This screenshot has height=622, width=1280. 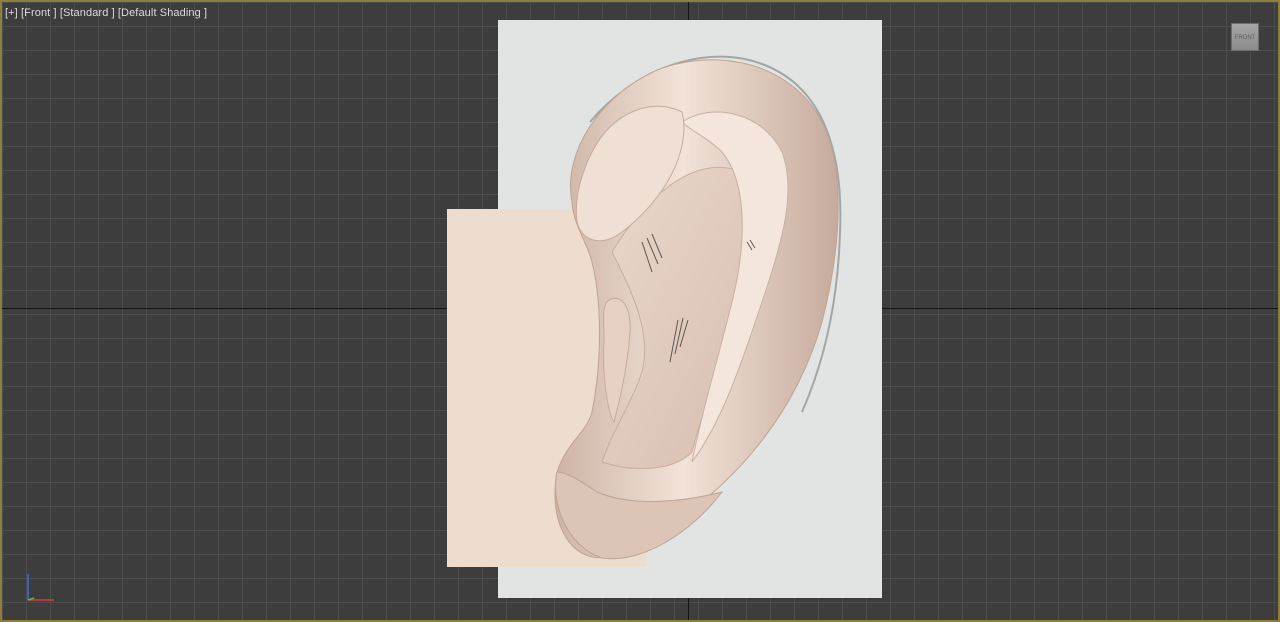 What do you see at coordinates (87, 13) in the screenshot?
I see `viewport-style-menu: [Standard ]` at bounding box center [87, 13].